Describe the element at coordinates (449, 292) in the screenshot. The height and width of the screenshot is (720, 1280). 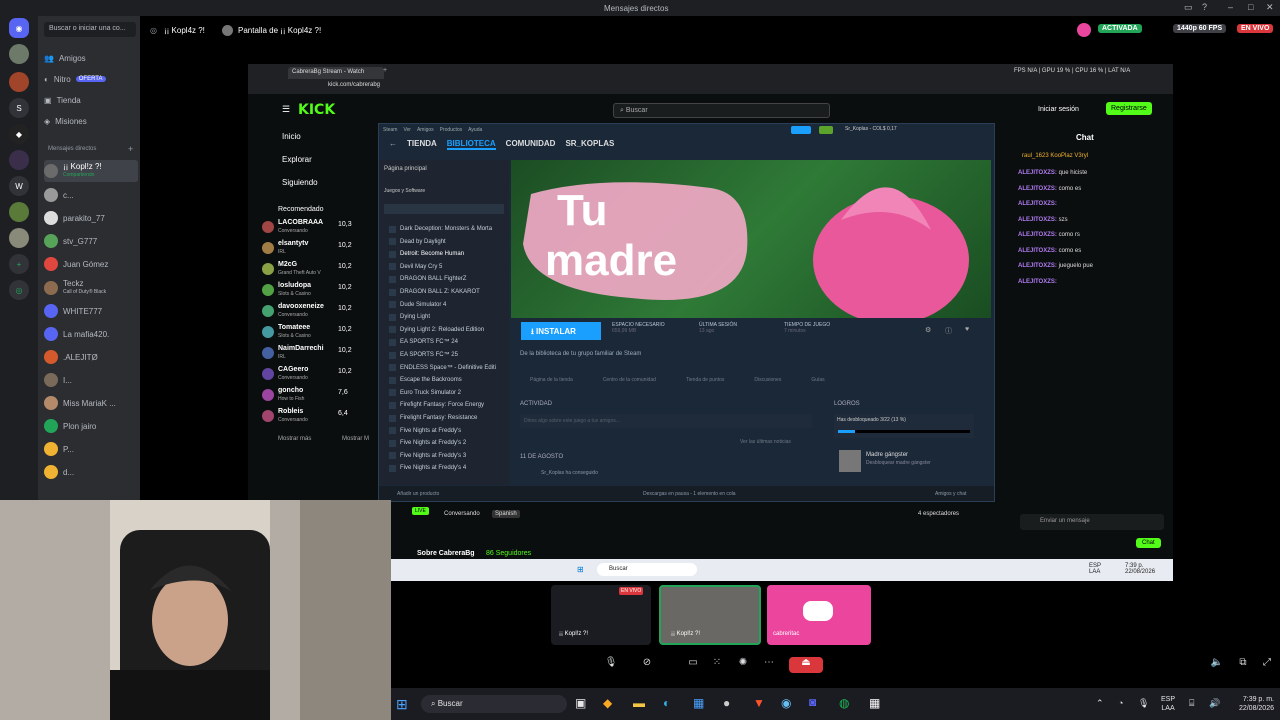
I see `game-list-item: DRAGON BALL Z: KAKAROT` at that location.